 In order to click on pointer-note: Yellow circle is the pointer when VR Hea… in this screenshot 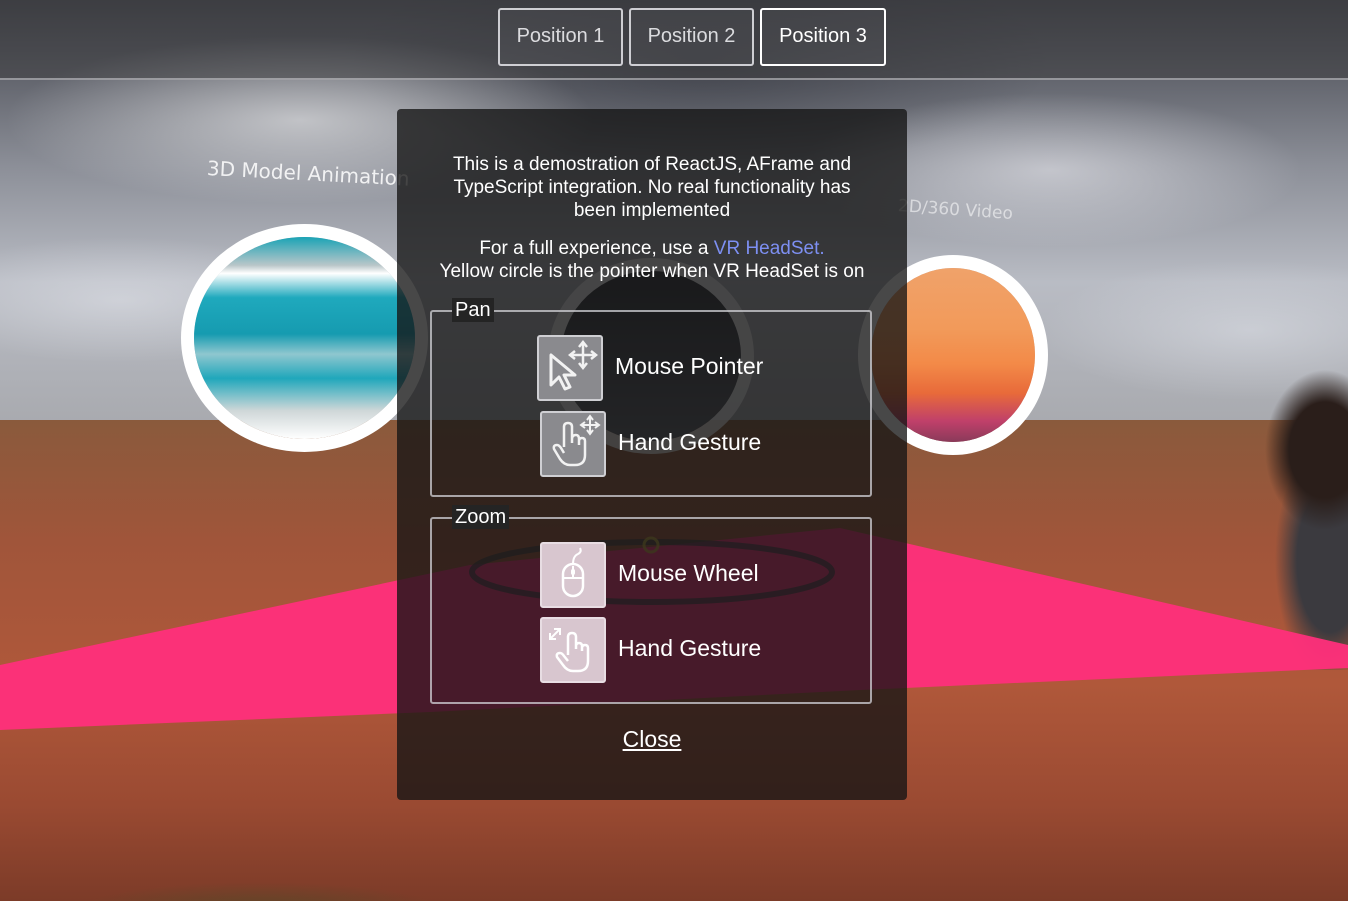, I will do `click(652, 271)`.